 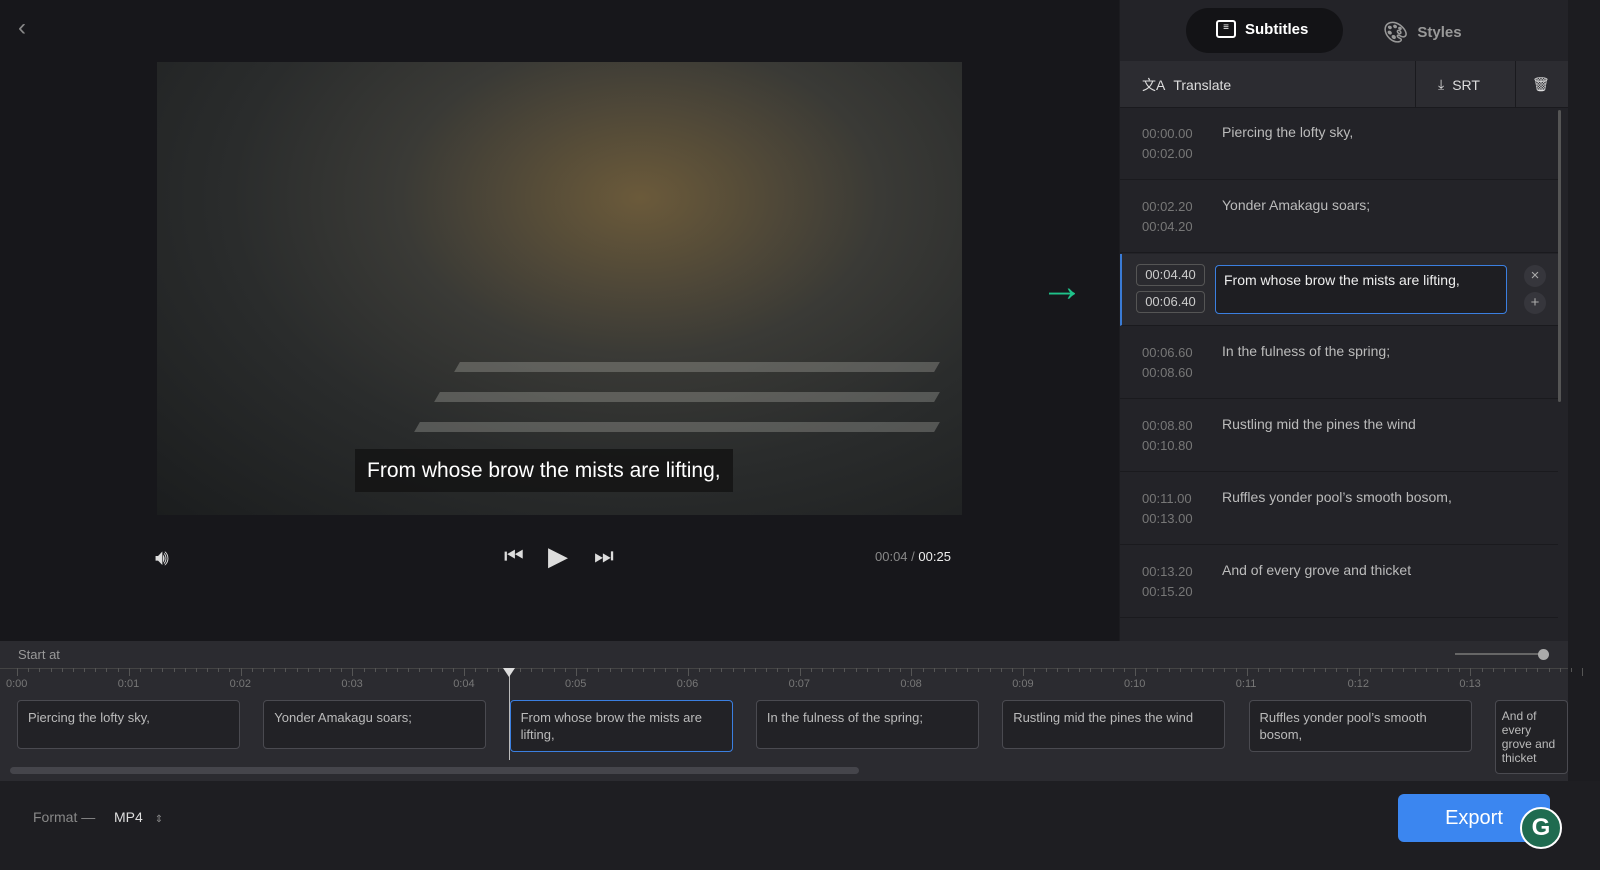 I want to click on footer-bar, so click(x=800, y=825).